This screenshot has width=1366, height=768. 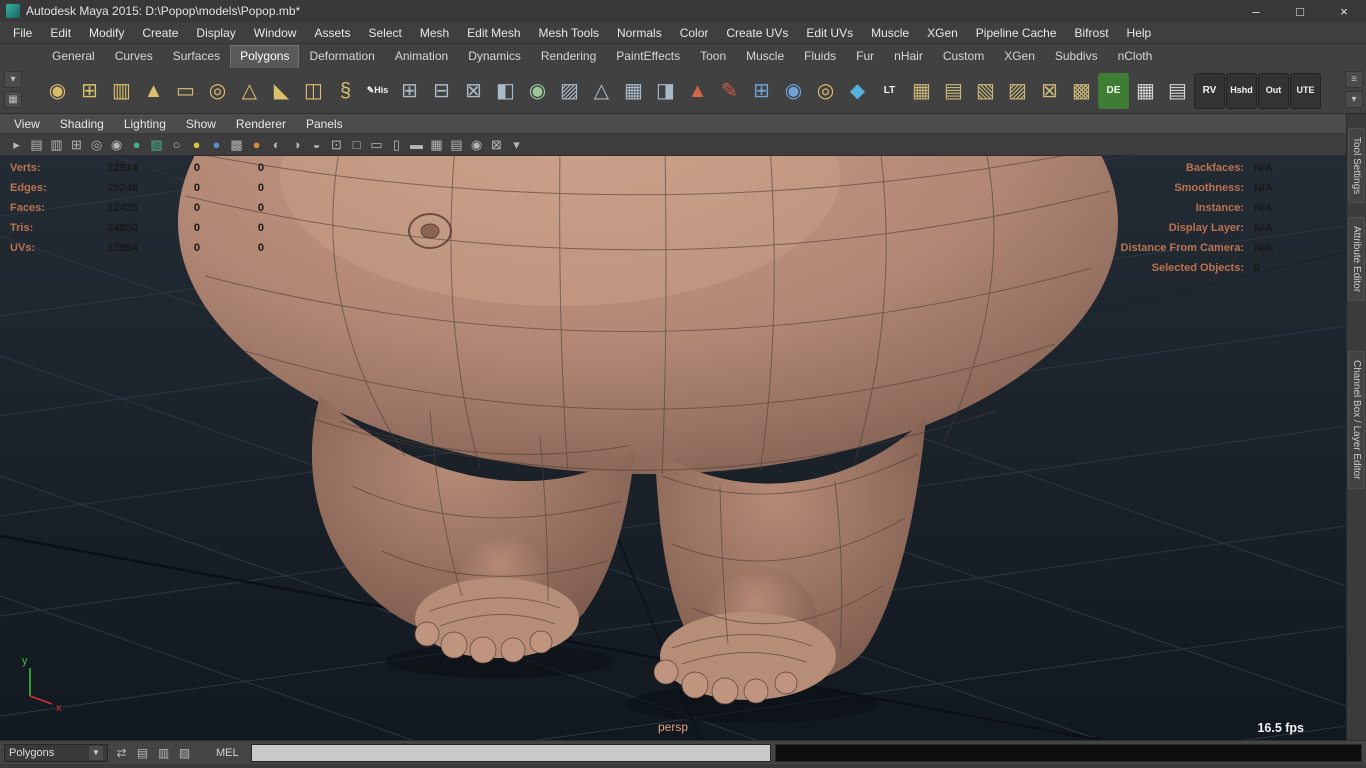 What do you see at coordinates (176, 144) in the screenshot?
I see `wireframe-display-icon: ○` at bounding box center [176, 144].